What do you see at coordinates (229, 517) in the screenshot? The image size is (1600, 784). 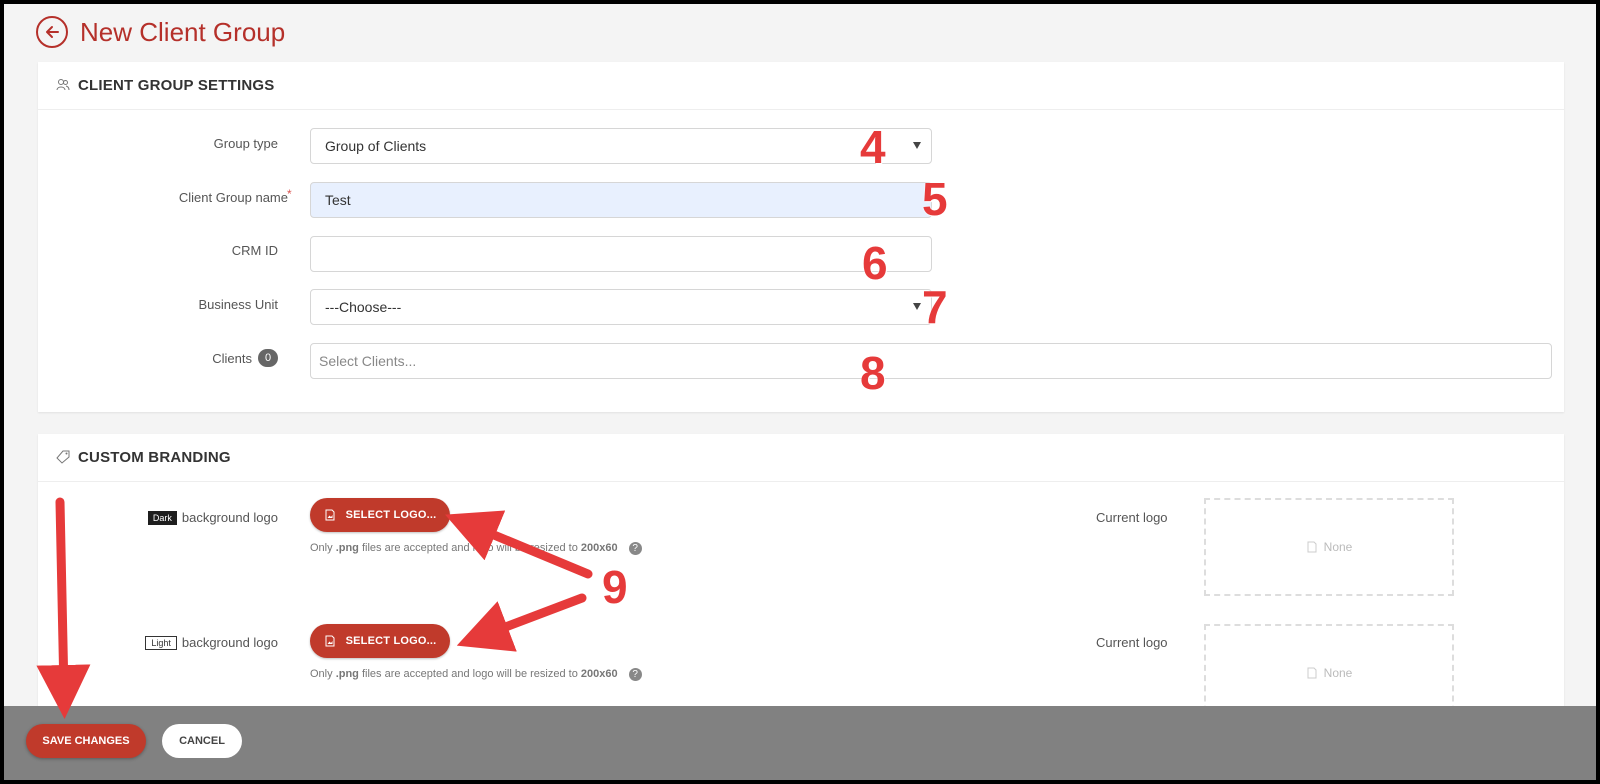 I see `dark-logo-label-text: background logo` at bounding box center [229, 517].